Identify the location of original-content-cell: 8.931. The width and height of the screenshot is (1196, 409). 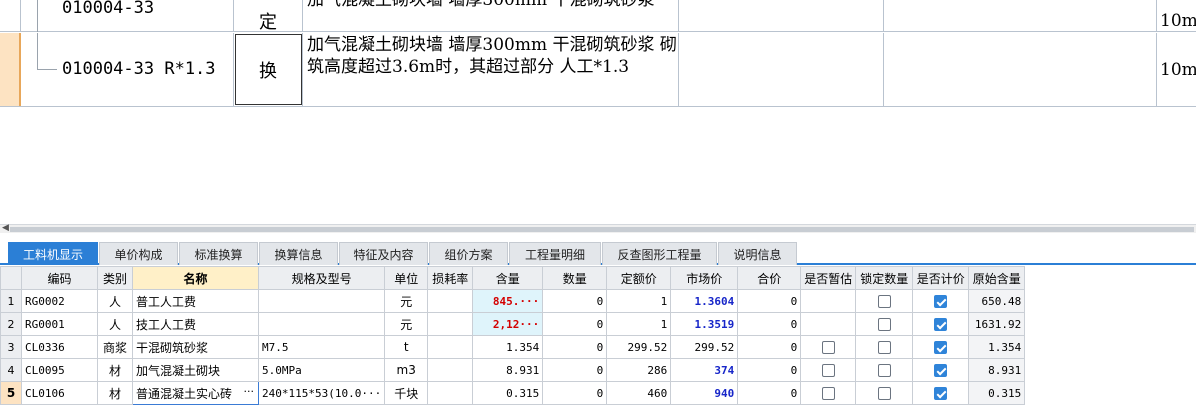
(997, 370).